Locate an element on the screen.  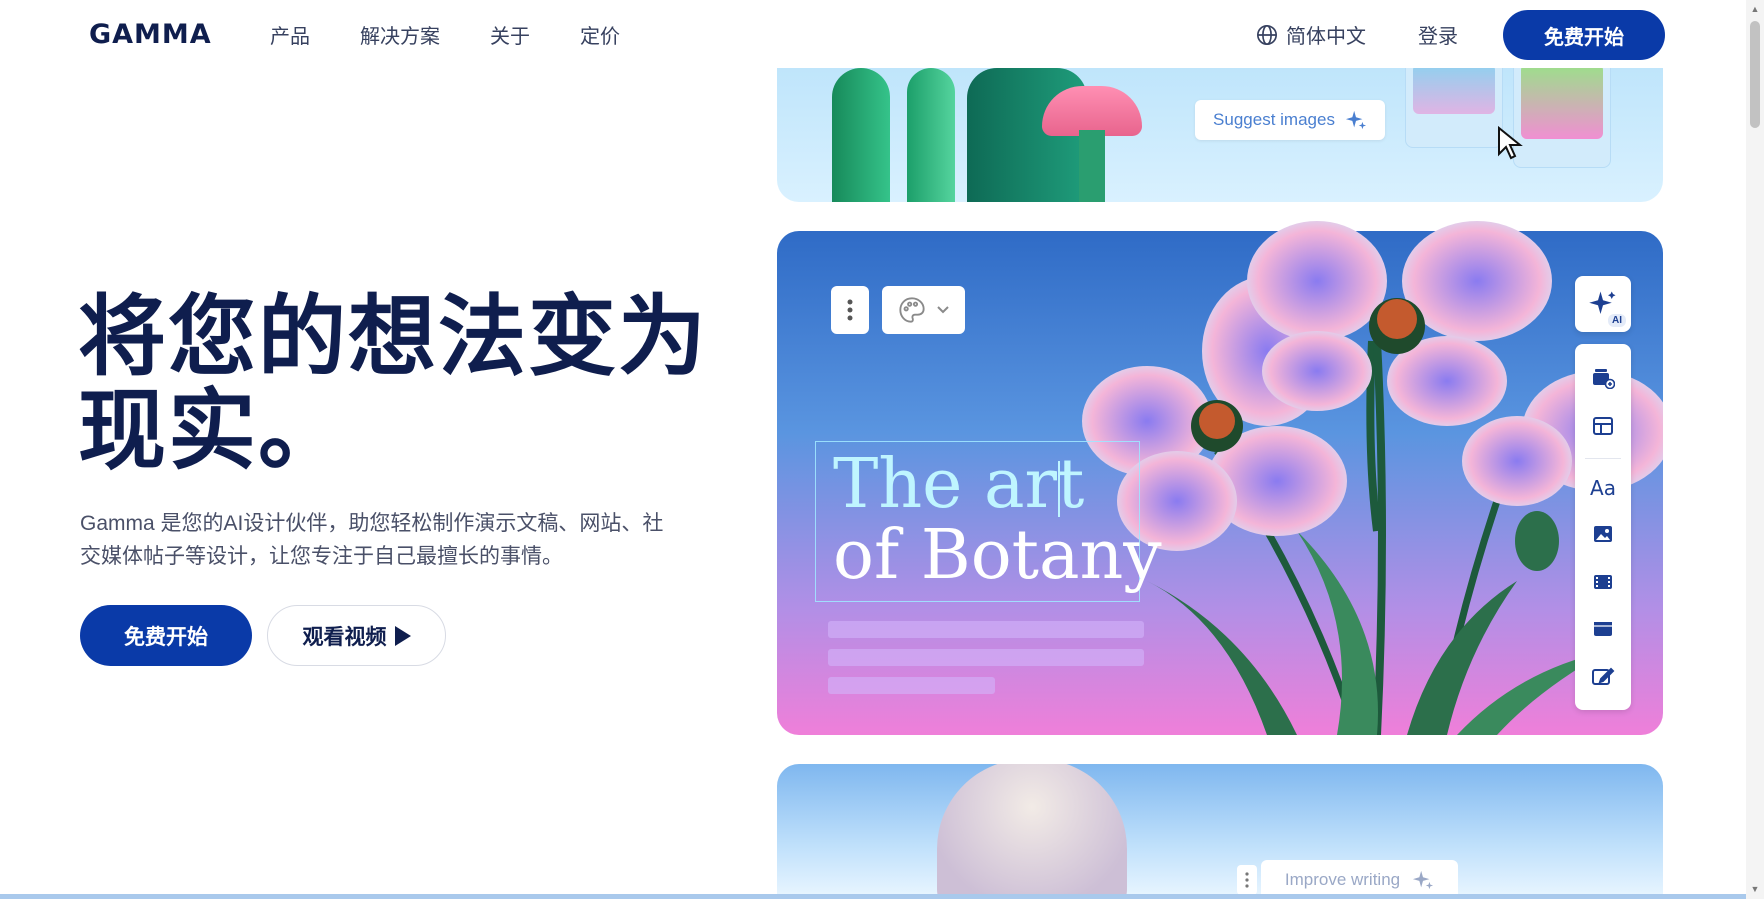
improve-writing-label: Improve writing is located at coordinates (1342, 879).